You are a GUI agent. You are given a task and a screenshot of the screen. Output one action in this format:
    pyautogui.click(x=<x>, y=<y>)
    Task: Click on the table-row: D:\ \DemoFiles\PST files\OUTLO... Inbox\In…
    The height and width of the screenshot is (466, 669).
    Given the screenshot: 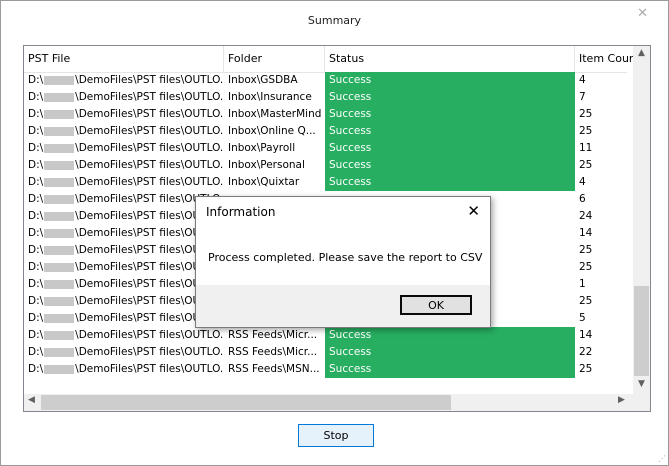 What is the action you would take?
    pyautogui.click(x=325, y=97)
    